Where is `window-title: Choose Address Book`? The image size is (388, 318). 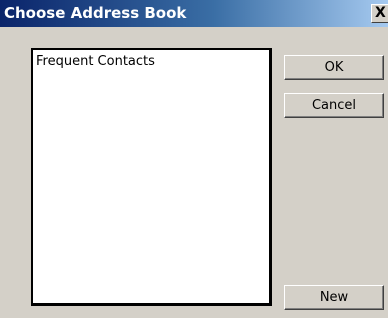 window-title: Choose Address Book is located at coordinates (95, 13).